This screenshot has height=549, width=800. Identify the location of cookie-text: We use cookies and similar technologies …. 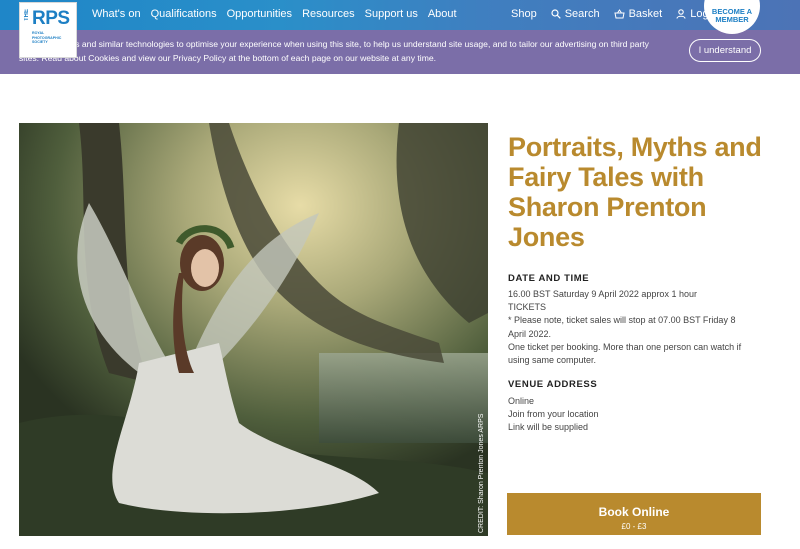
(334, 51).